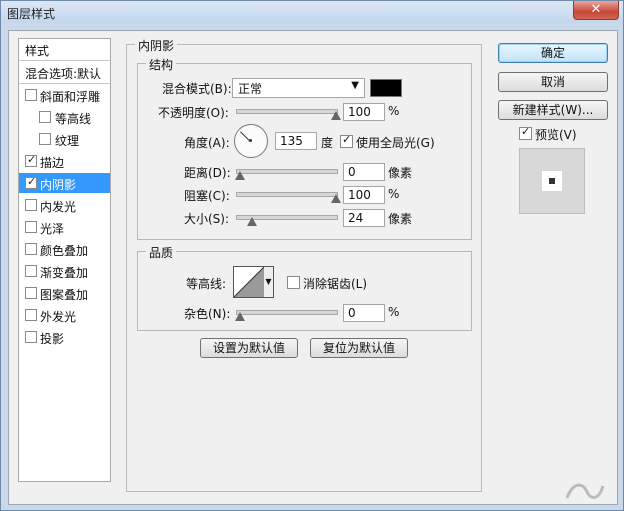  Describe the element at coordinates (249, 348) in the screenshot. I see `set-default-button: 设置为默认值` at that location.